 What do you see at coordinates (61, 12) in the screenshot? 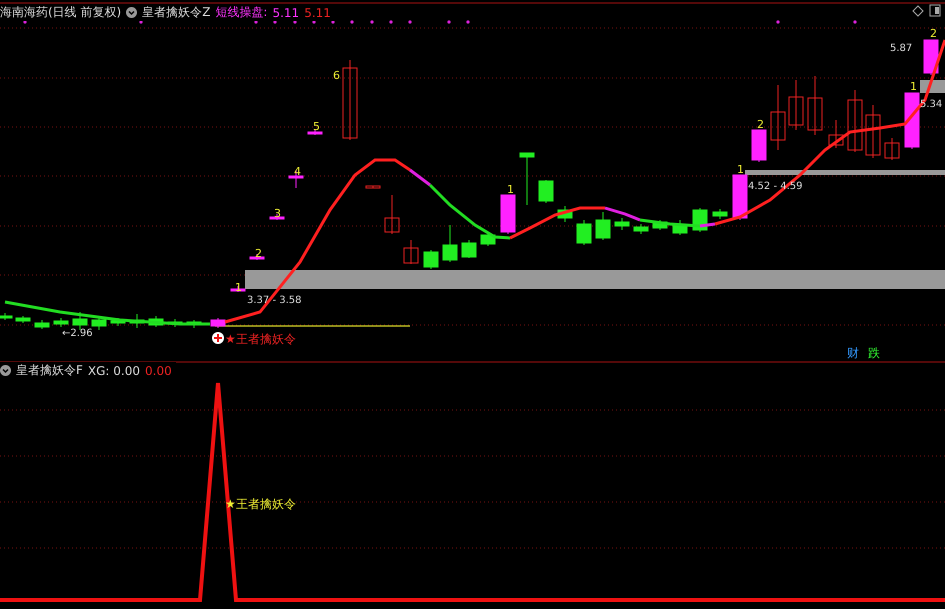
I see `stock-title: 海南海药(日线 前复权)` at bounding box center [61, 12].